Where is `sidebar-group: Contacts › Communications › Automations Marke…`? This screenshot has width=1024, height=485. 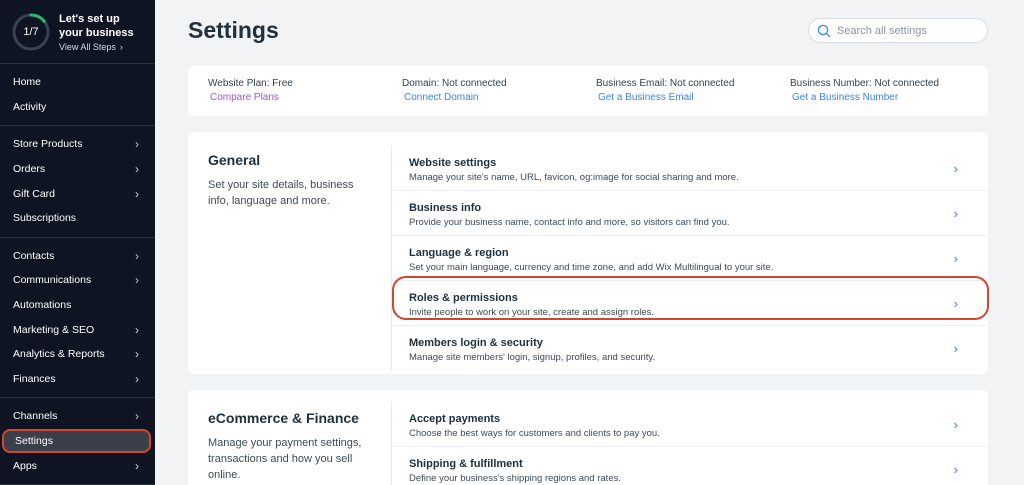
sidebar-group: Contacts › Communications › Automations Marke… is located at coordinates (77, 318).